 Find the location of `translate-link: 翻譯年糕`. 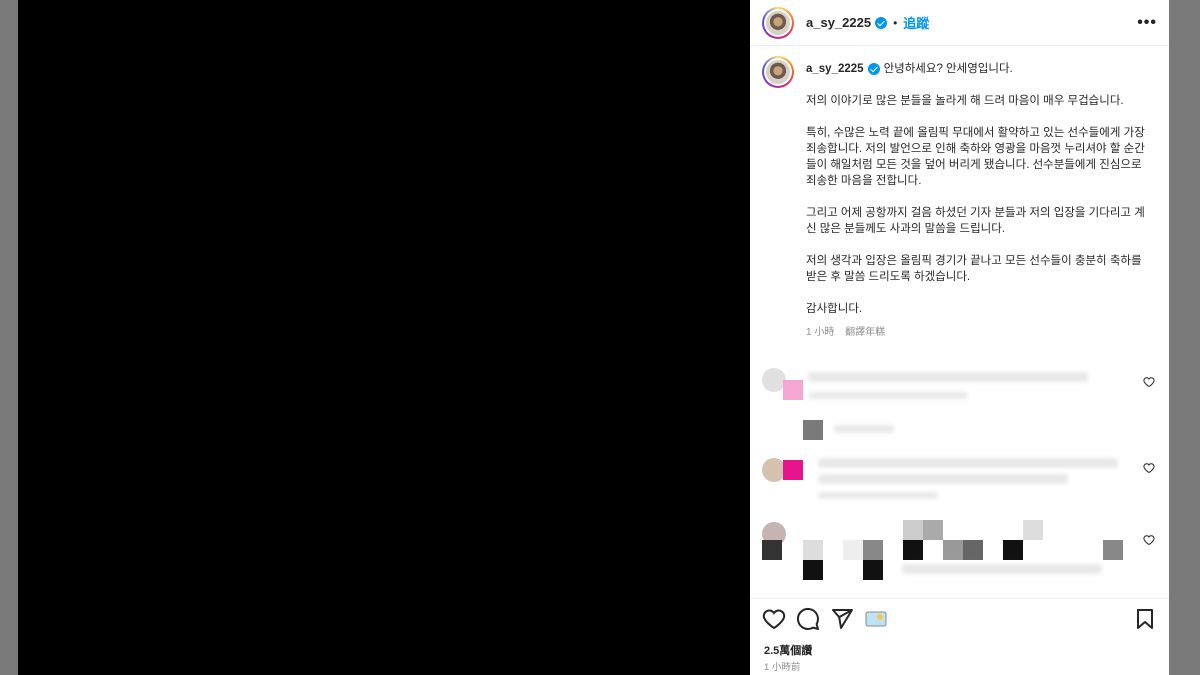

translate-link: 翻譯年糕 is located at coordinates (865, 332).